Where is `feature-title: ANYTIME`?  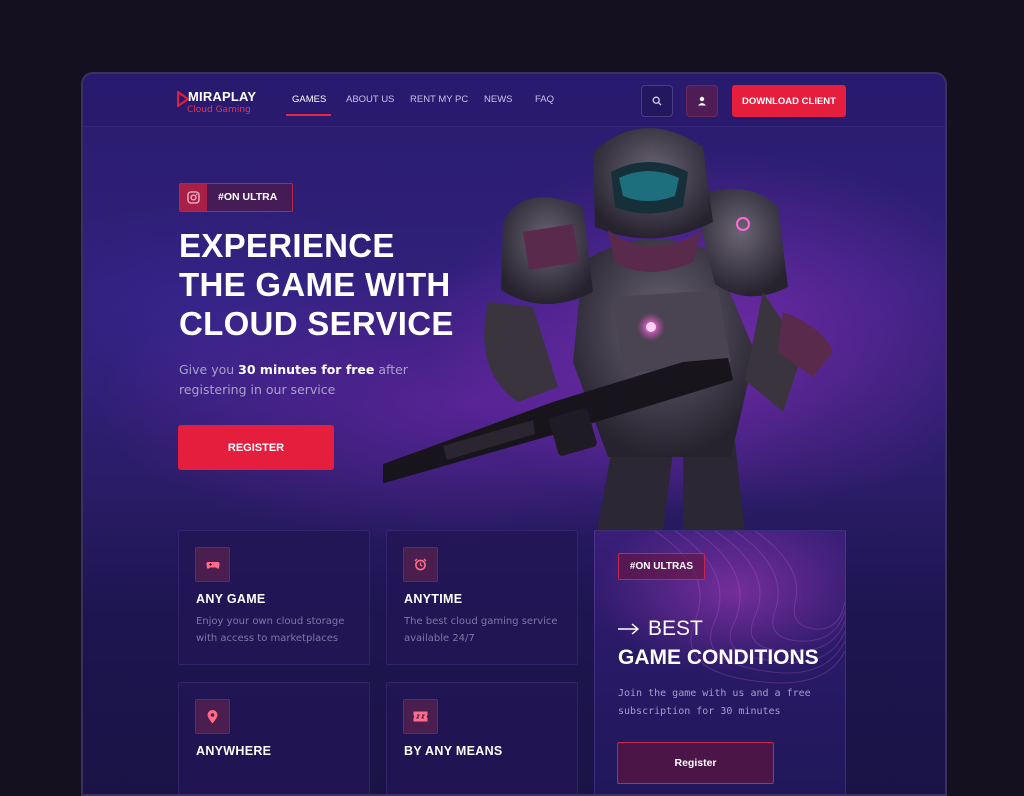 feature-title: ANYTIME is located at coordinates (433, 599).